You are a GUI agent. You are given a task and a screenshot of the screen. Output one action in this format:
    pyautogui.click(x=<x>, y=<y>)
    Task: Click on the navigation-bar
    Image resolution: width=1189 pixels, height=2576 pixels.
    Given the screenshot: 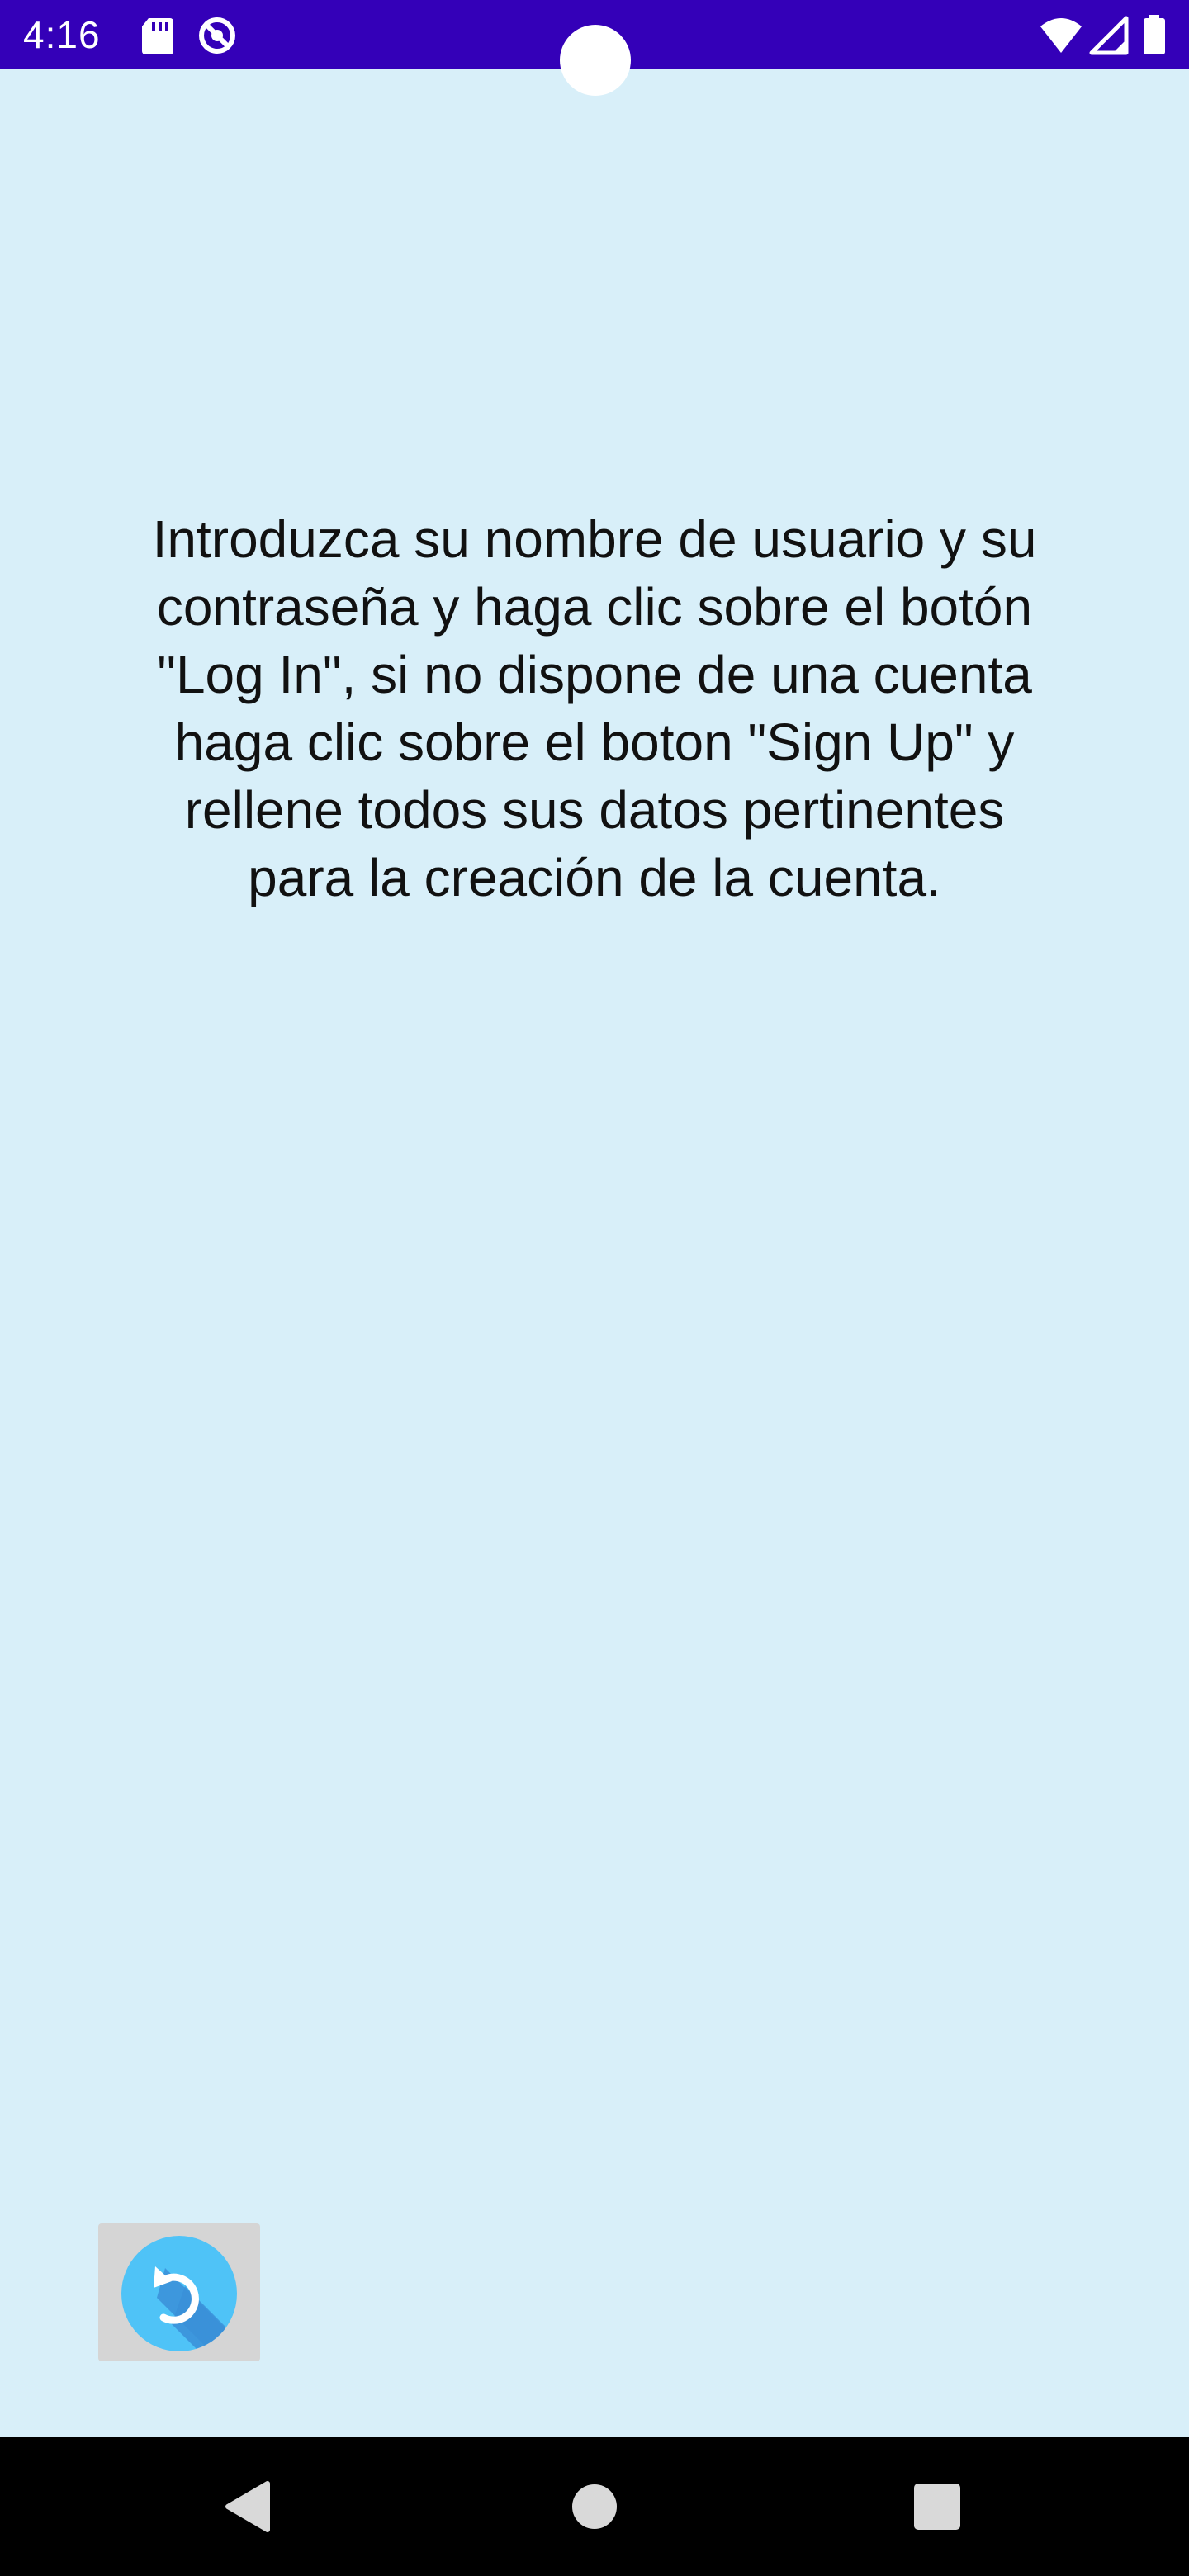 What is the action you would take?
    pyautogui.click(x=594, y=2506)
    